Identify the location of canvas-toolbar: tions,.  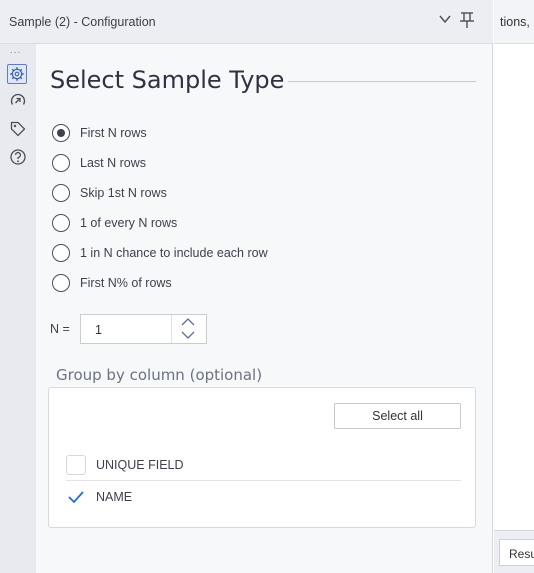
(514, 22).